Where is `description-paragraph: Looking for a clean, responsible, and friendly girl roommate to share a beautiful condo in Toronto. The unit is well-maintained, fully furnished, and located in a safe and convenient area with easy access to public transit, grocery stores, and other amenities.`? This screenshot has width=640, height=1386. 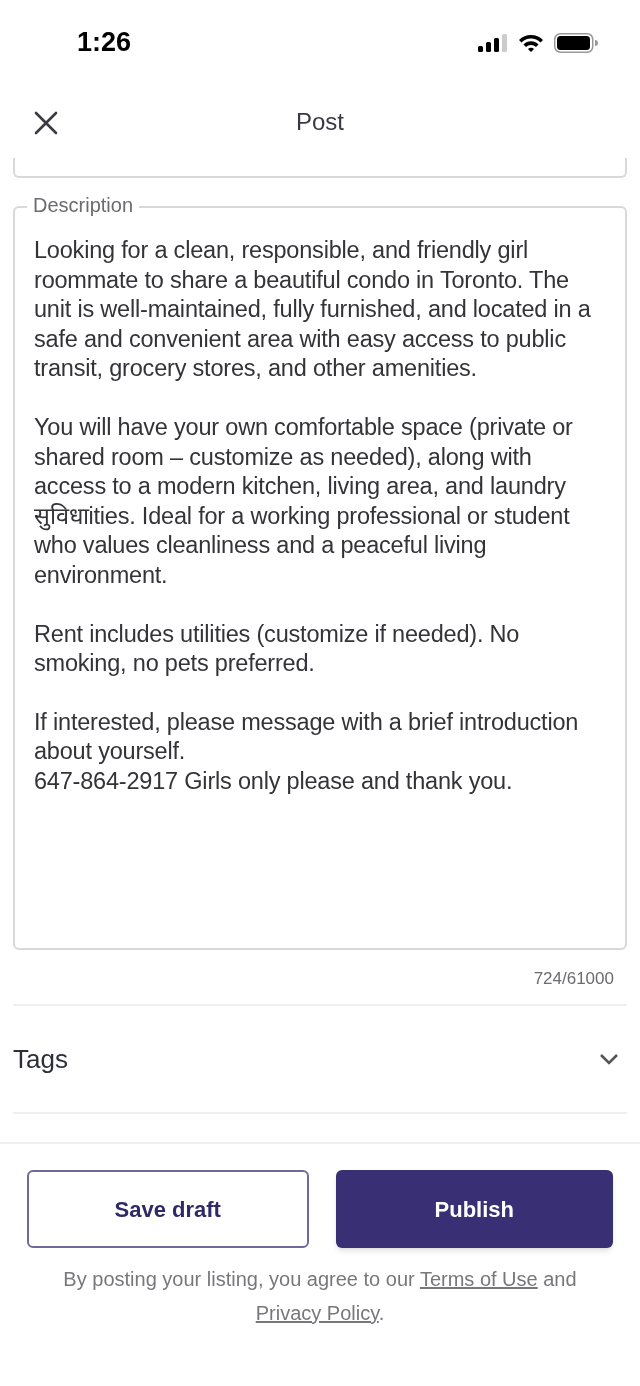
description-paragraph: Looking for a clean, responsible, and friendly girl roommate to share a beautiful condo in Toronto. The unit is well-maintained, fully furnished, and located in a safe and convenient area with easy access to public transit, grocery stores, and other amenities. is located at coordinates (313, 310).